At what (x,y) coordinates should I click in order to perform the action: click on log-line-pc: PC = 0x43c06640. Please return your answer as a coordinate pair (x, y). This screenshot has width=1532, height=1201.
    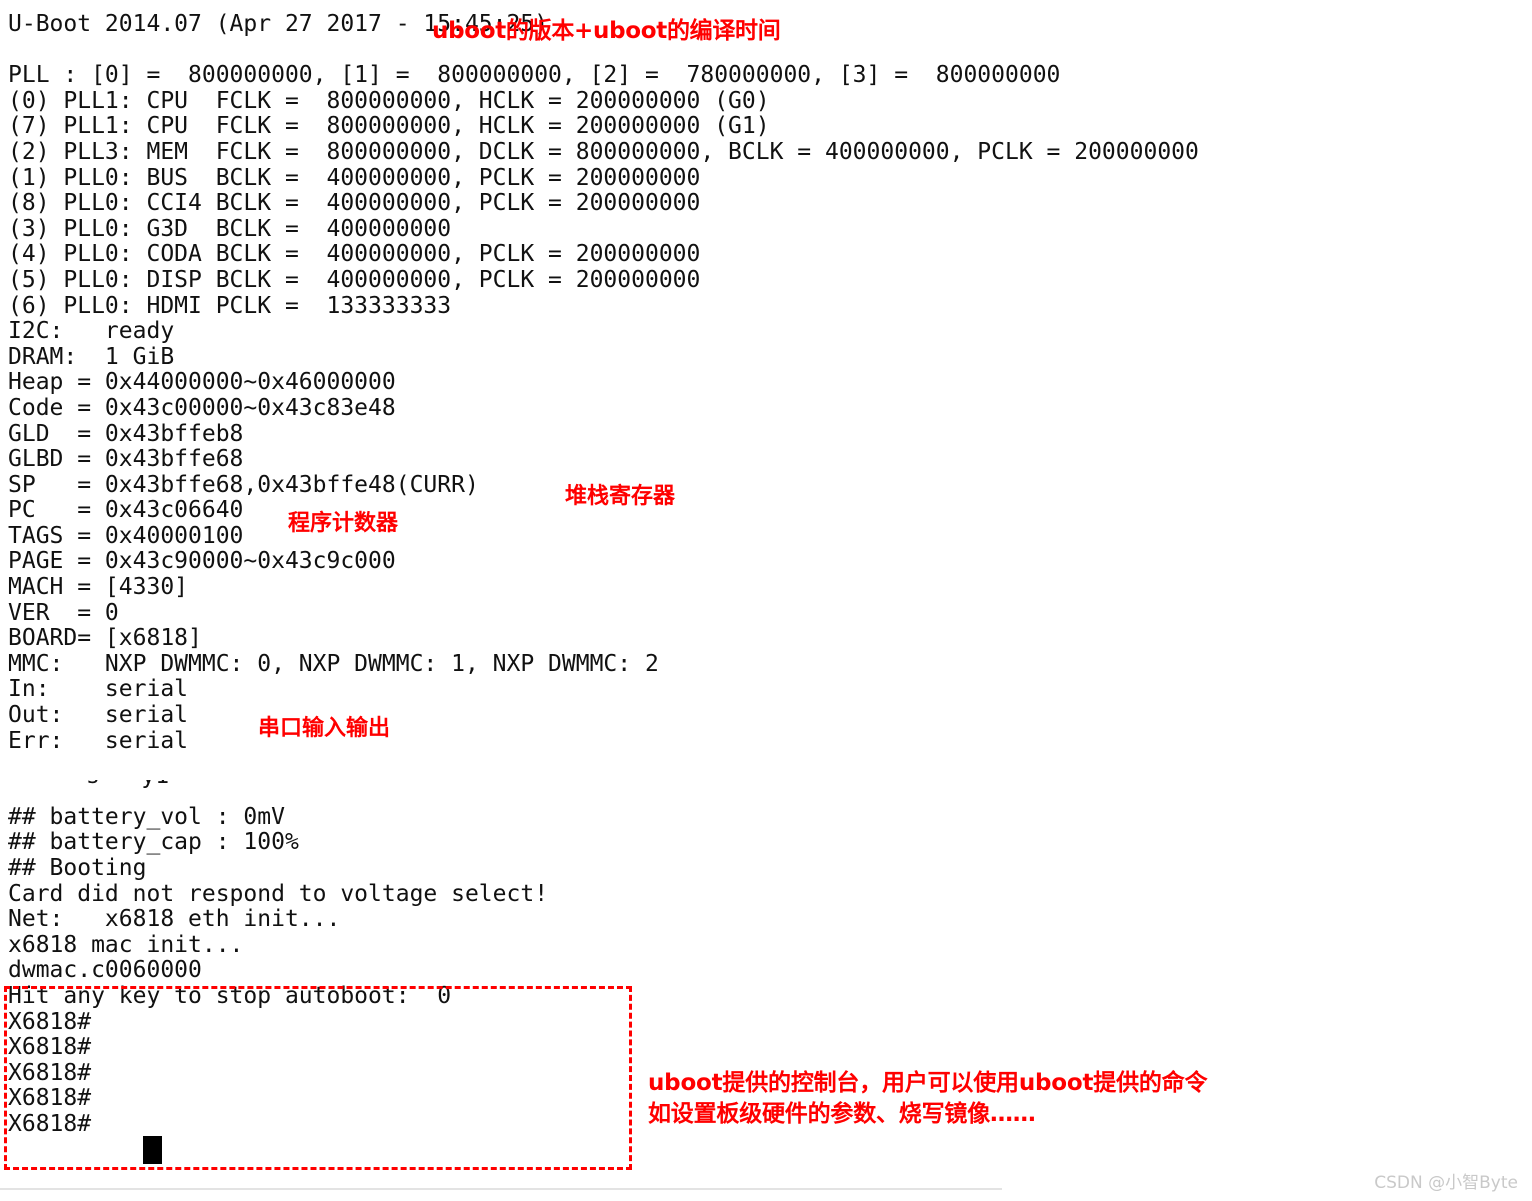
    Looking at the image, I should click on (126, 510).